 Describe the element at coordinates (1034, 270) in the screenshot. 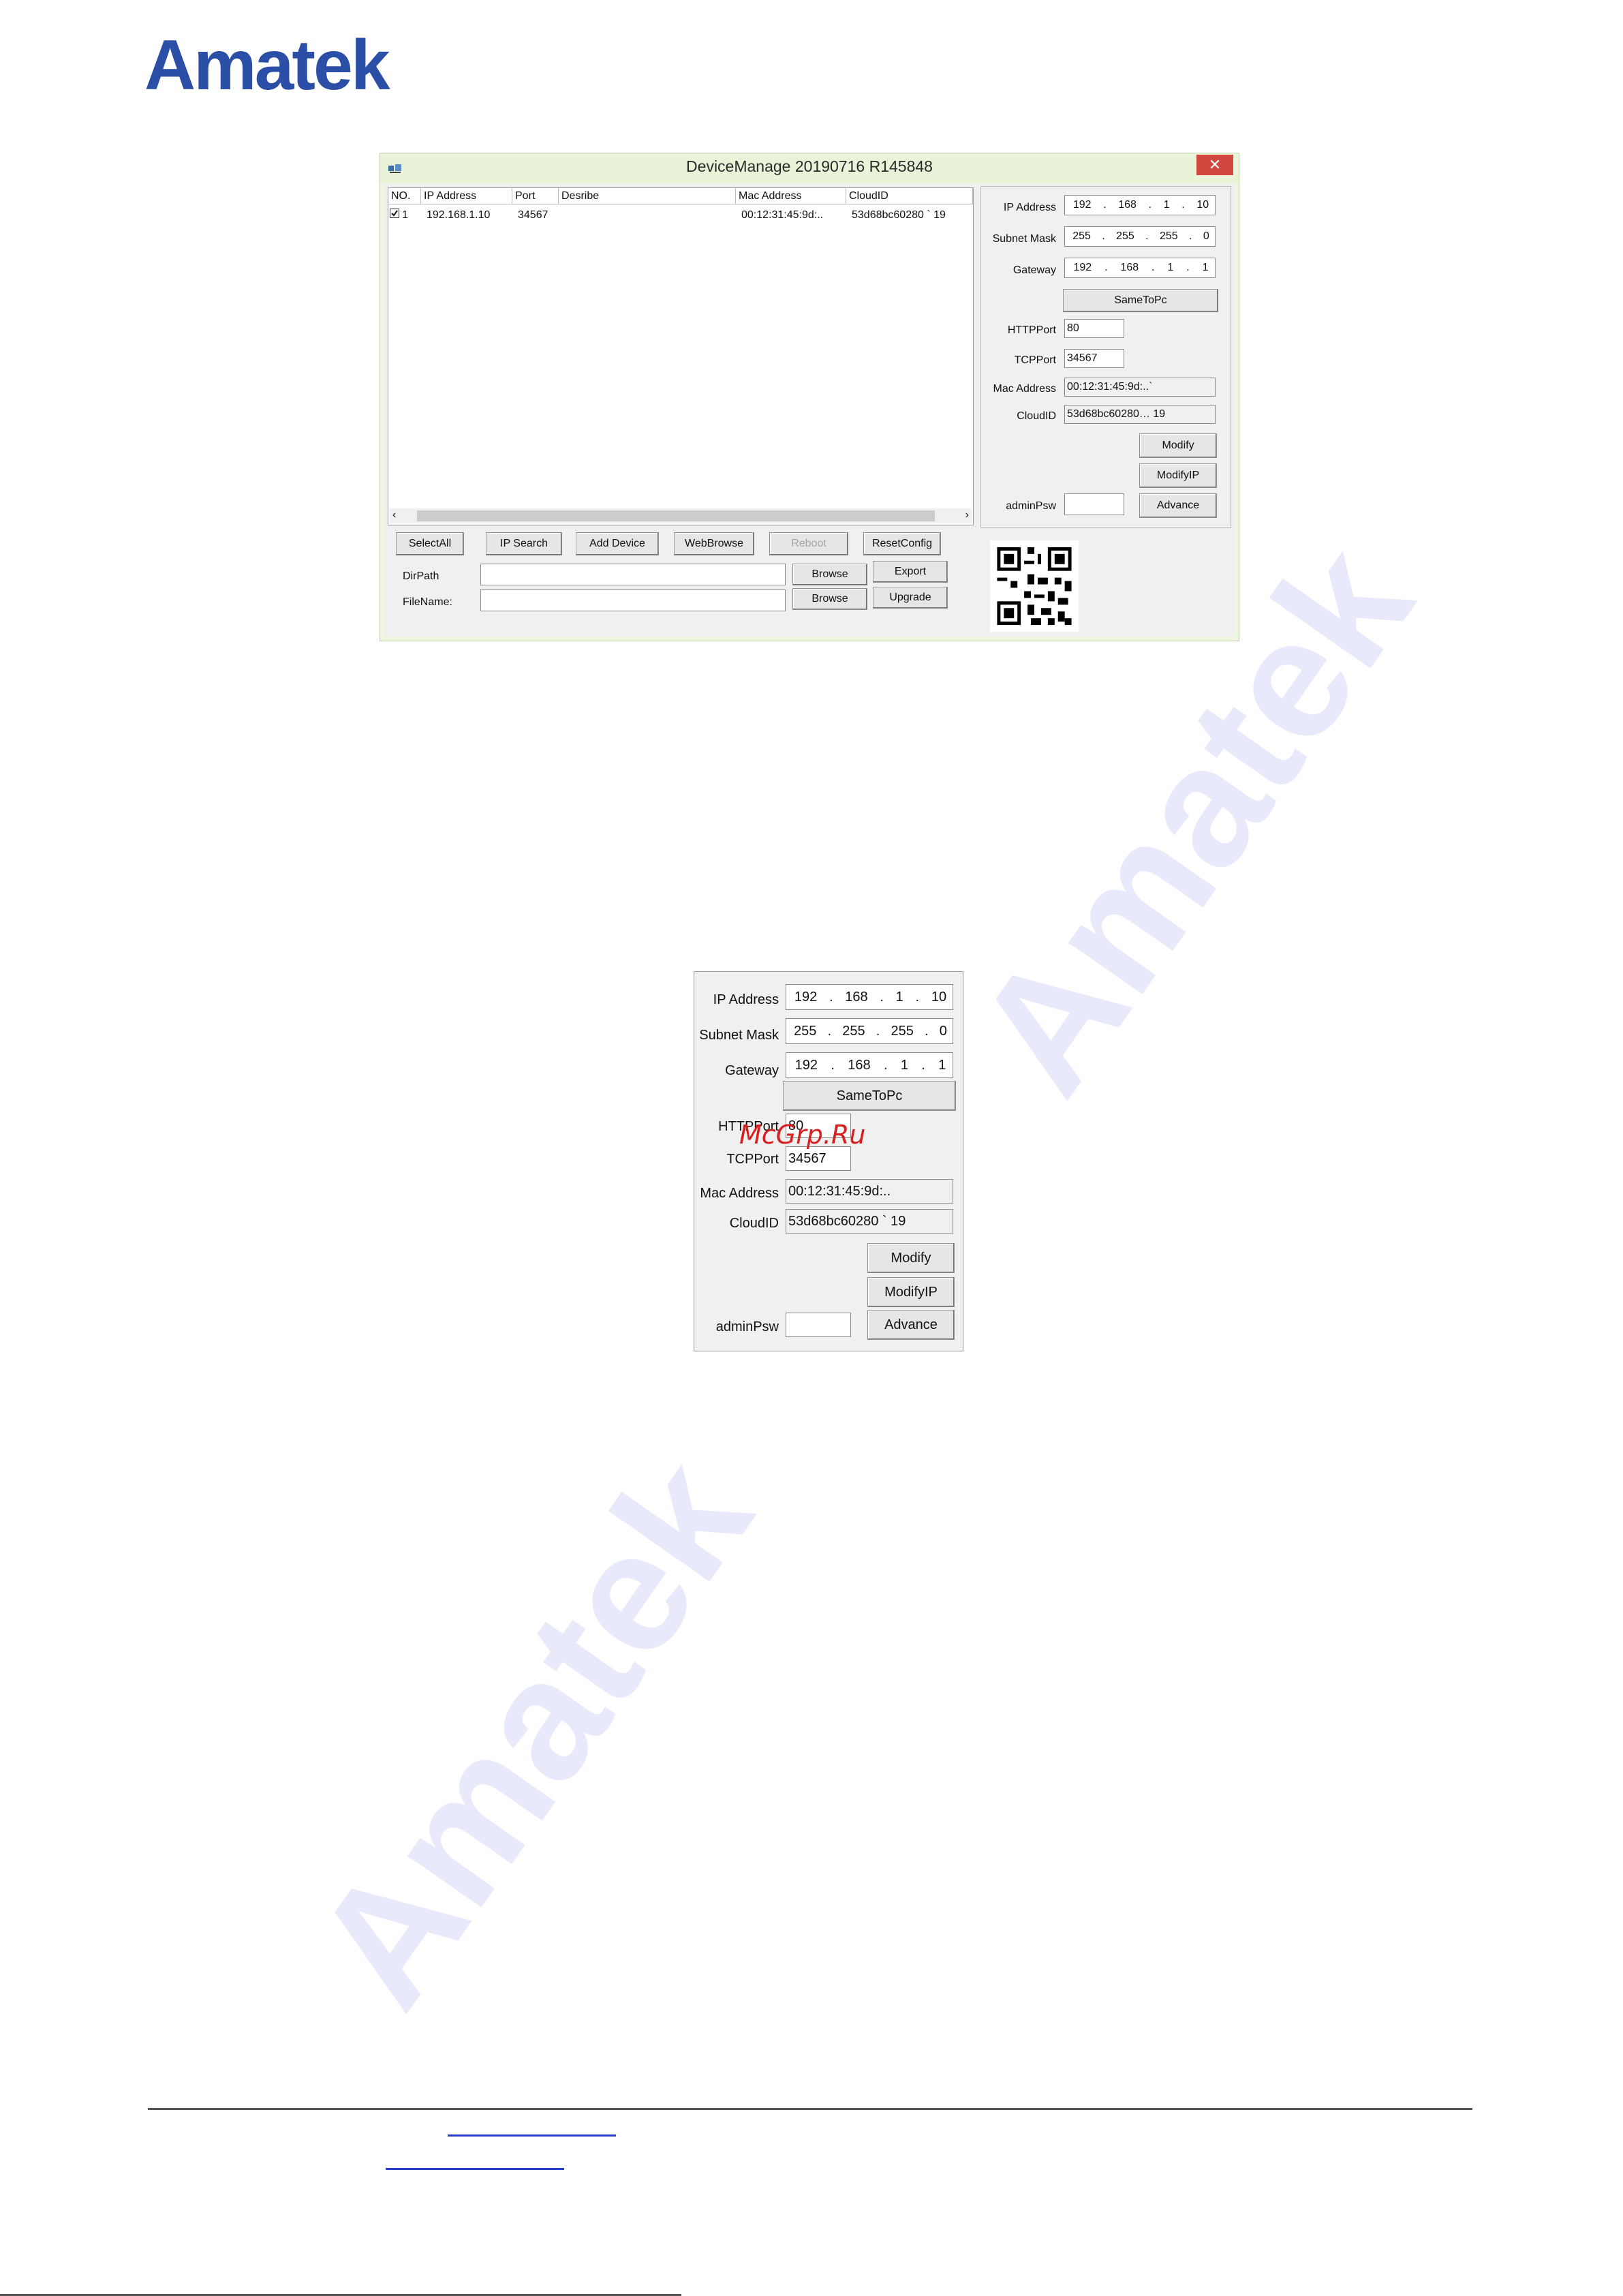

I see `gateway-label: Gateway` at that location.